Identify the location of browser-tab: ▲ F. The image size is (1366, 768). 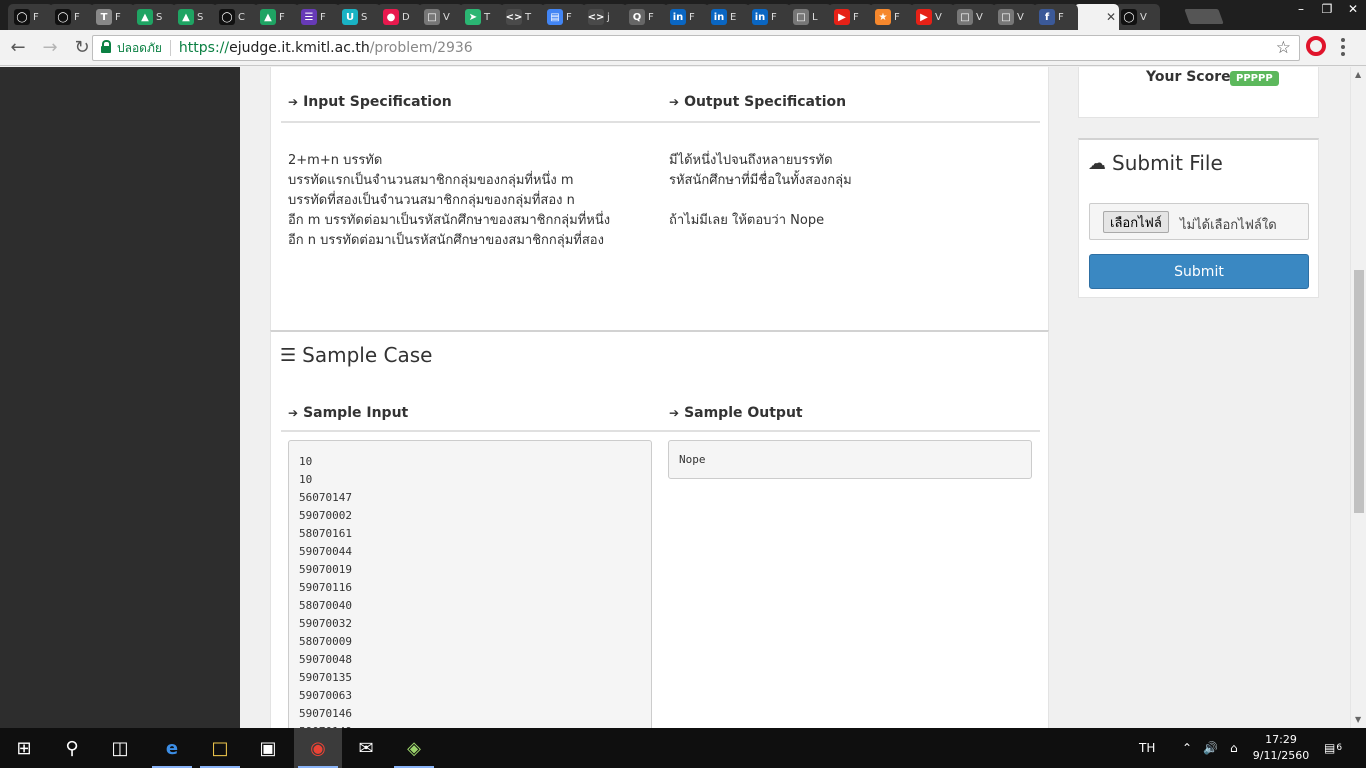
(276, 17).